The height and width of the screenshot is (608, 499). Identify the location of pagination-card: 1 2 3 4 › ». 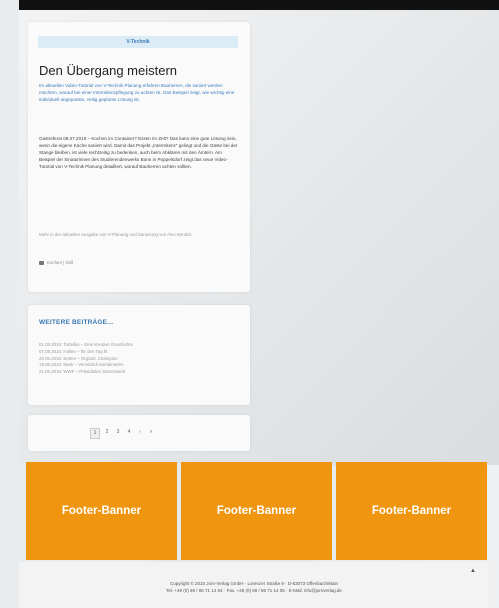
(139, 433).